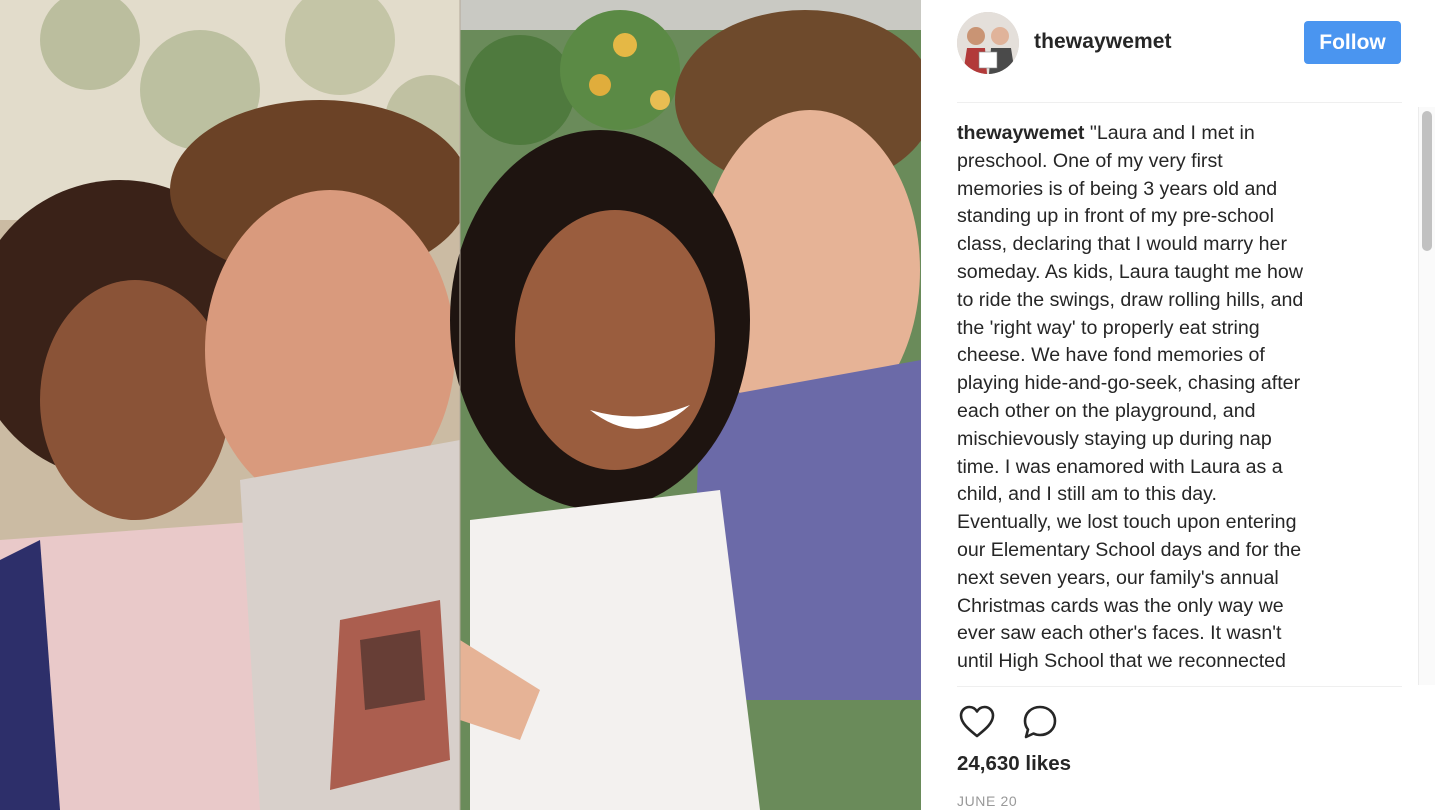 The height and width of the screenshot is (810, 1440). I want to click on avatar, so click(988, 43).